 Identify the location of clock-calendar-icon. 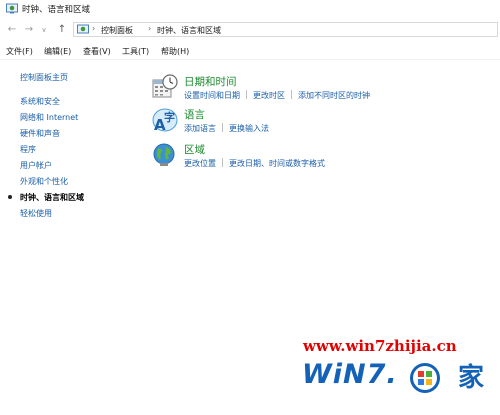
(165, 87).